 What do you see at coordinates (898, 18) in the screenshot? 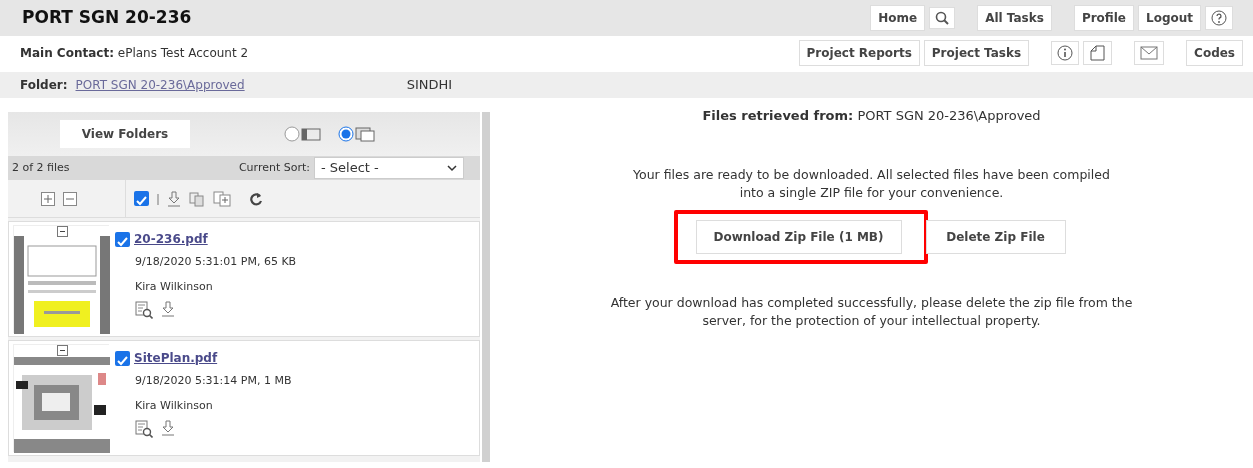
I see `nav-button: Home` at bounding box center [898, 18].